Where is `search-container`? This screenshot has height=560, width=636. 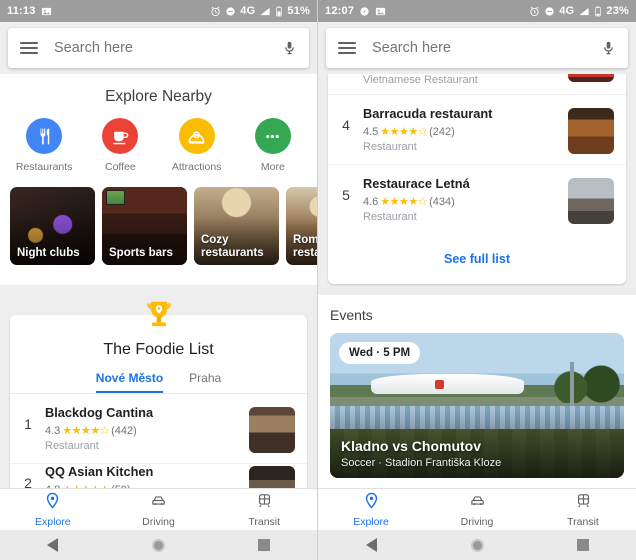
search-container is located at coordinates (477, 48).